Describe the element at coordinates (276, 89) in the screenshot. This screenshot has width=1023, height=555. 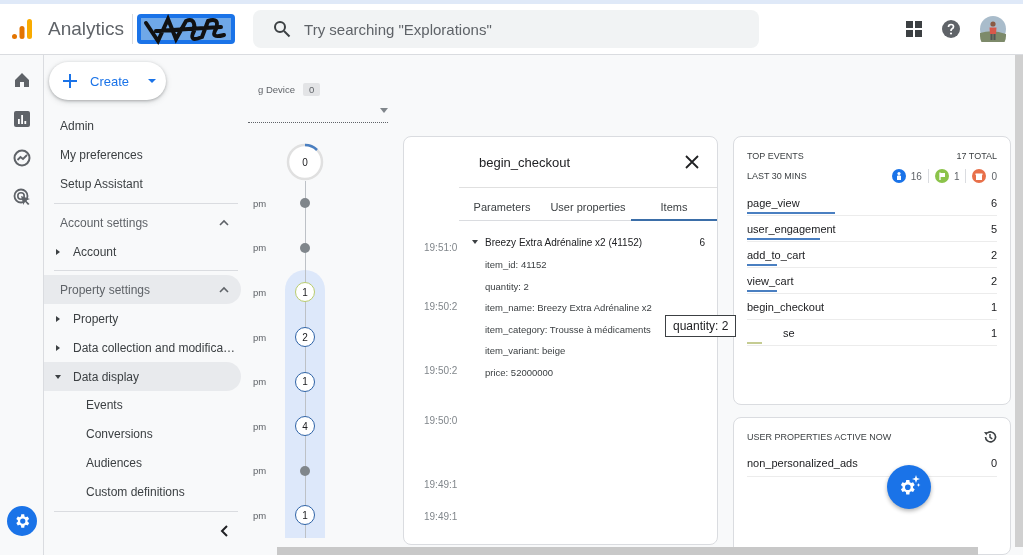
I see `filter-label: g Device` at that location.